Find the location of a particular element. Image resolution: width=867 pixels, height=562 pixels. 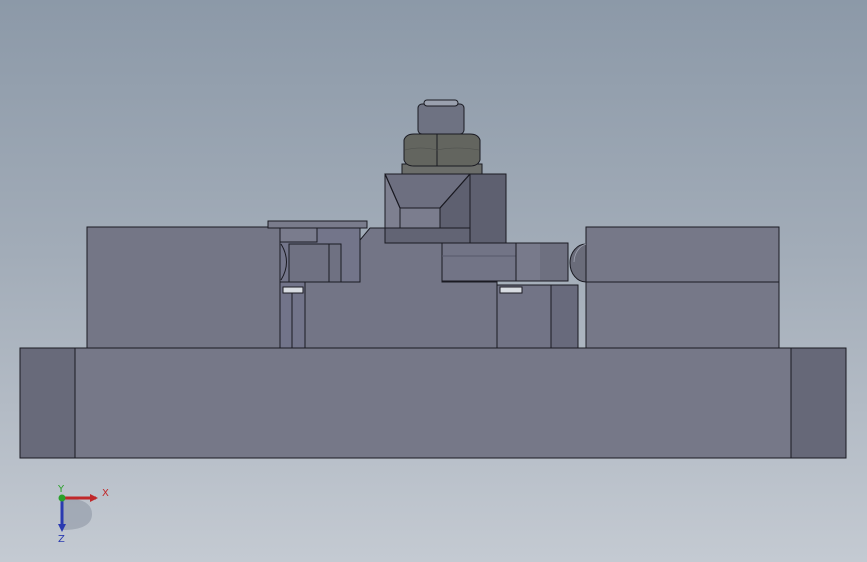

hex-nut is located at coordinates (442, 150).